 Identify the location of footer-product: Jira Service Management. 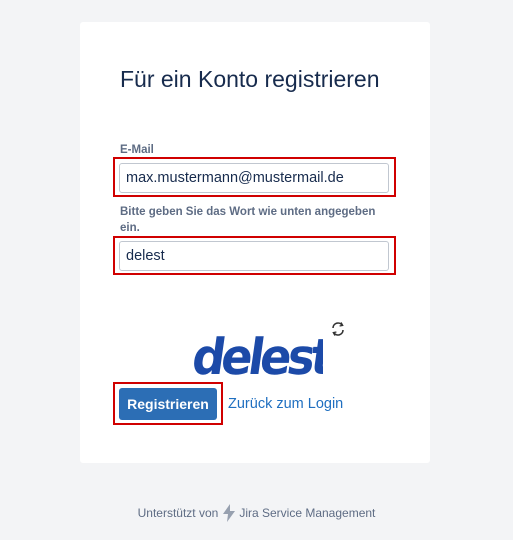
(307, 513).